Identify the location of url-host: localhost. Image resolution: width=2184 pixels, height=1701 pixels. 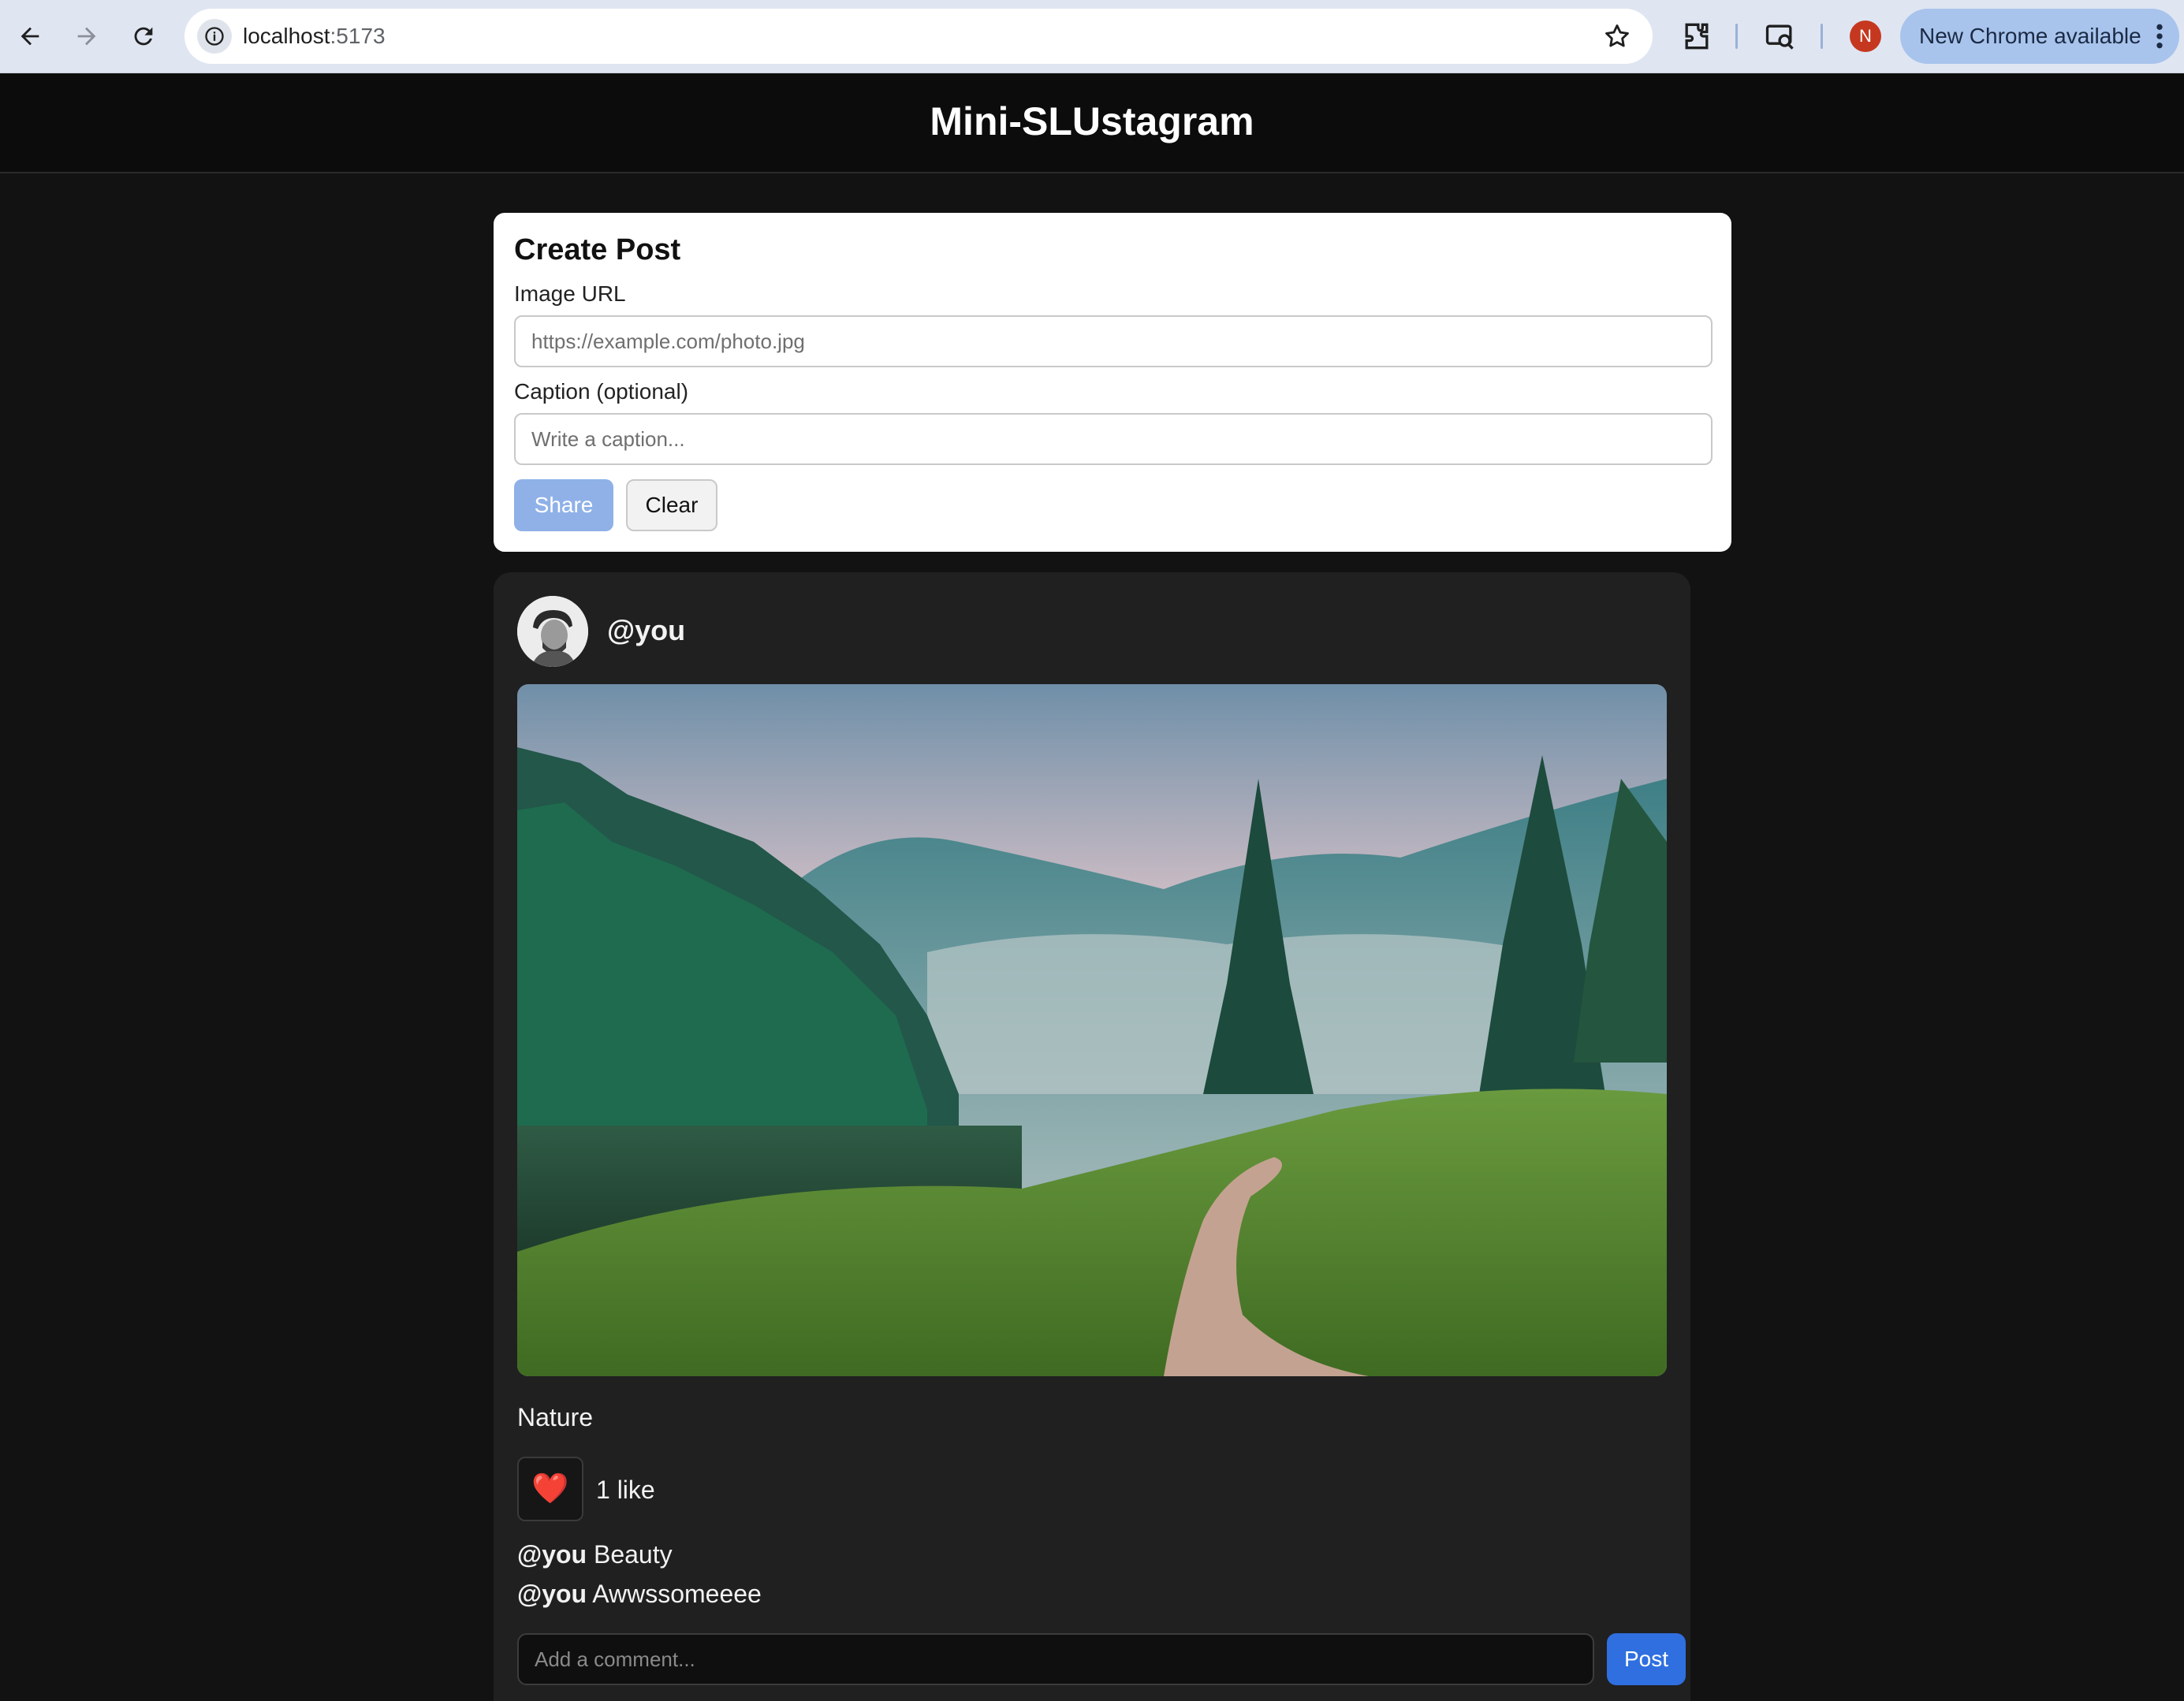
(286, 36).